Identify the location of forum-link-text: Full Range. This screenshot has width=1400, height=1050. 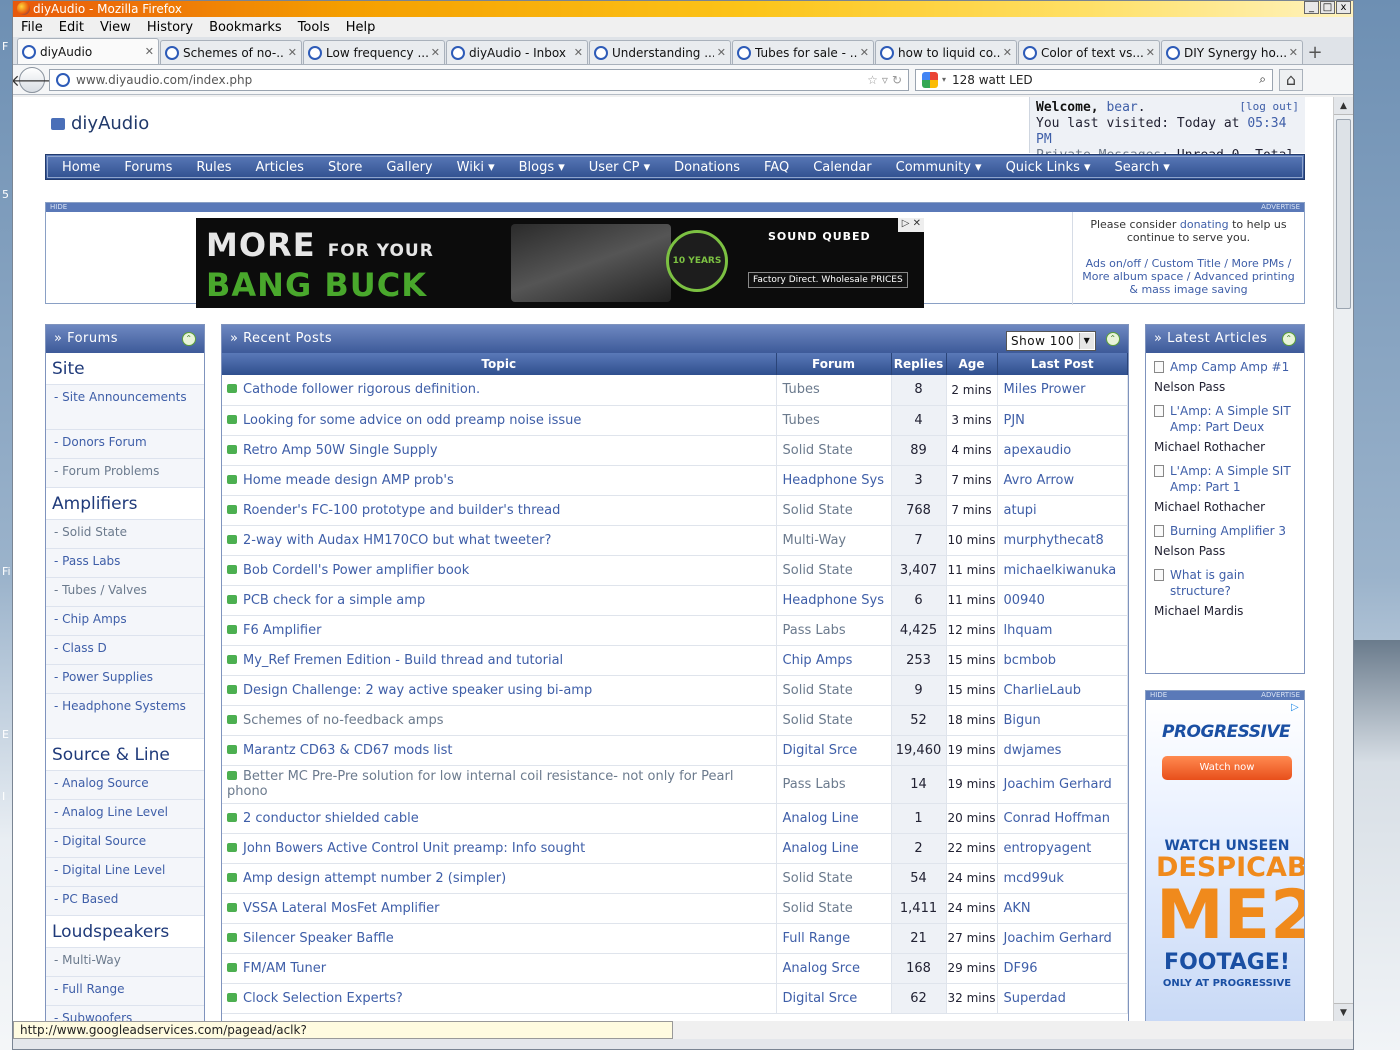
(817, 938).